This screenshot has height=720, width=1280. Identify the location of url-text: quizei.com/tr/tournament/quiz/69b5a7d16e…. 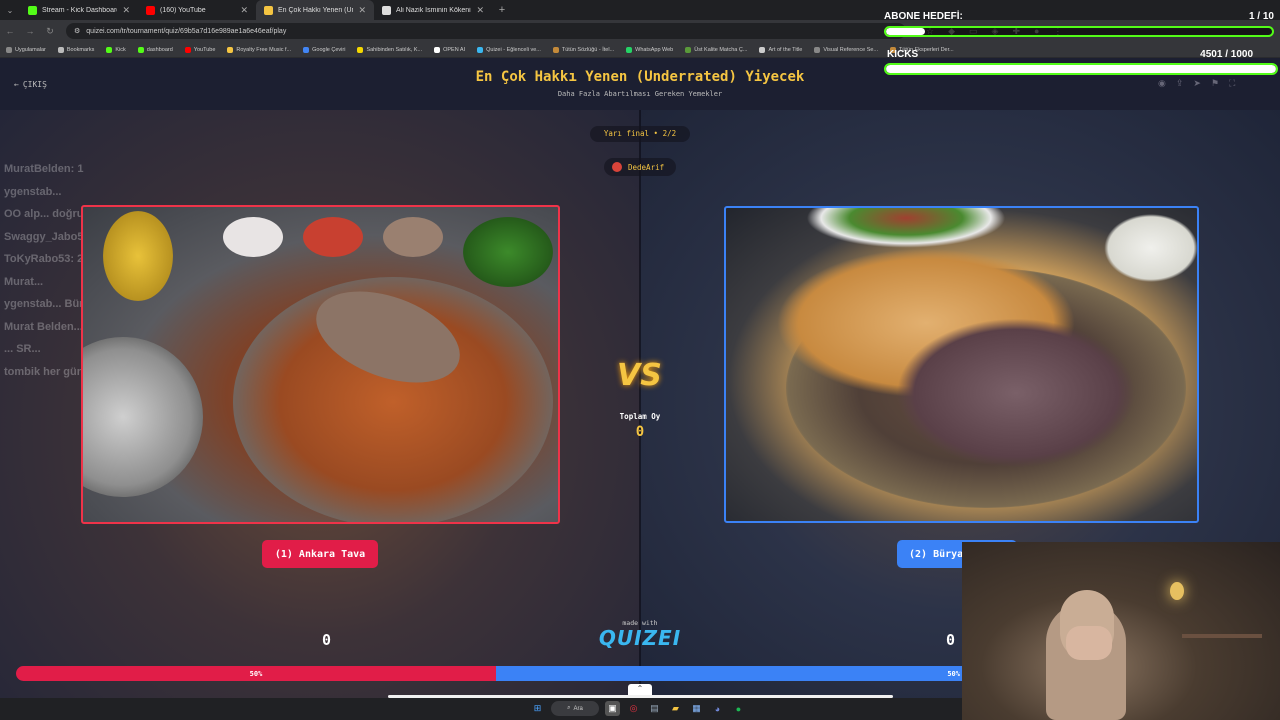
(186, 31).